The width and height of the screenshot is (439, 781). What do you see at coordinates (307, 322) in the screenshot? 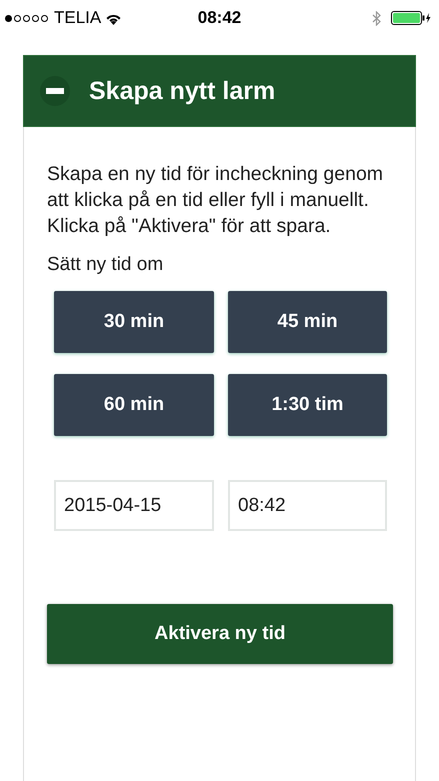
I see `time-preset-button: 45 min` at bounding box center [307, 322].